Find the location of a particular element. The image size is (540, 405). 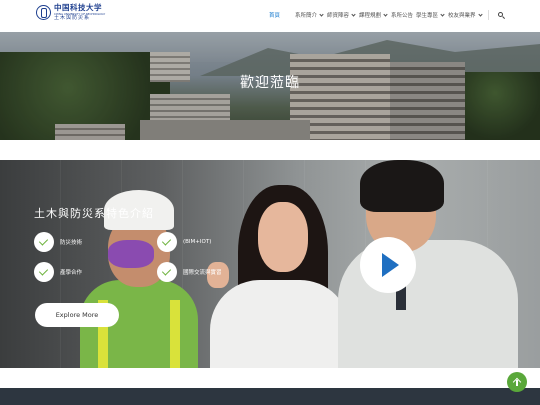

feature-check-item: 產學合作 is located at coordinates (58, 272).